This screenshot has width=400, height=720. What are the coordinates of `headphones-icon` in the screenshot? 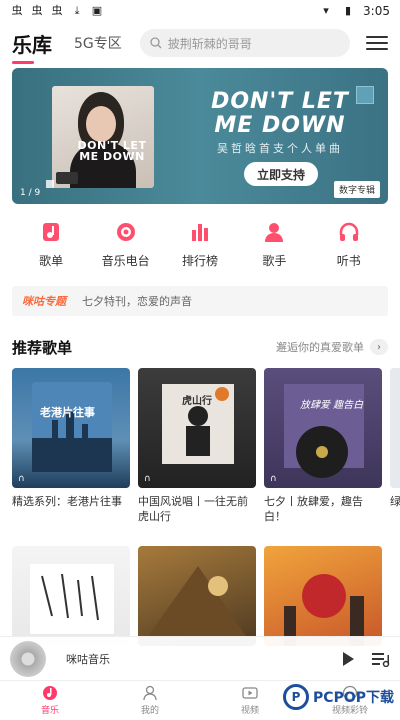 It's located at (348, 231).